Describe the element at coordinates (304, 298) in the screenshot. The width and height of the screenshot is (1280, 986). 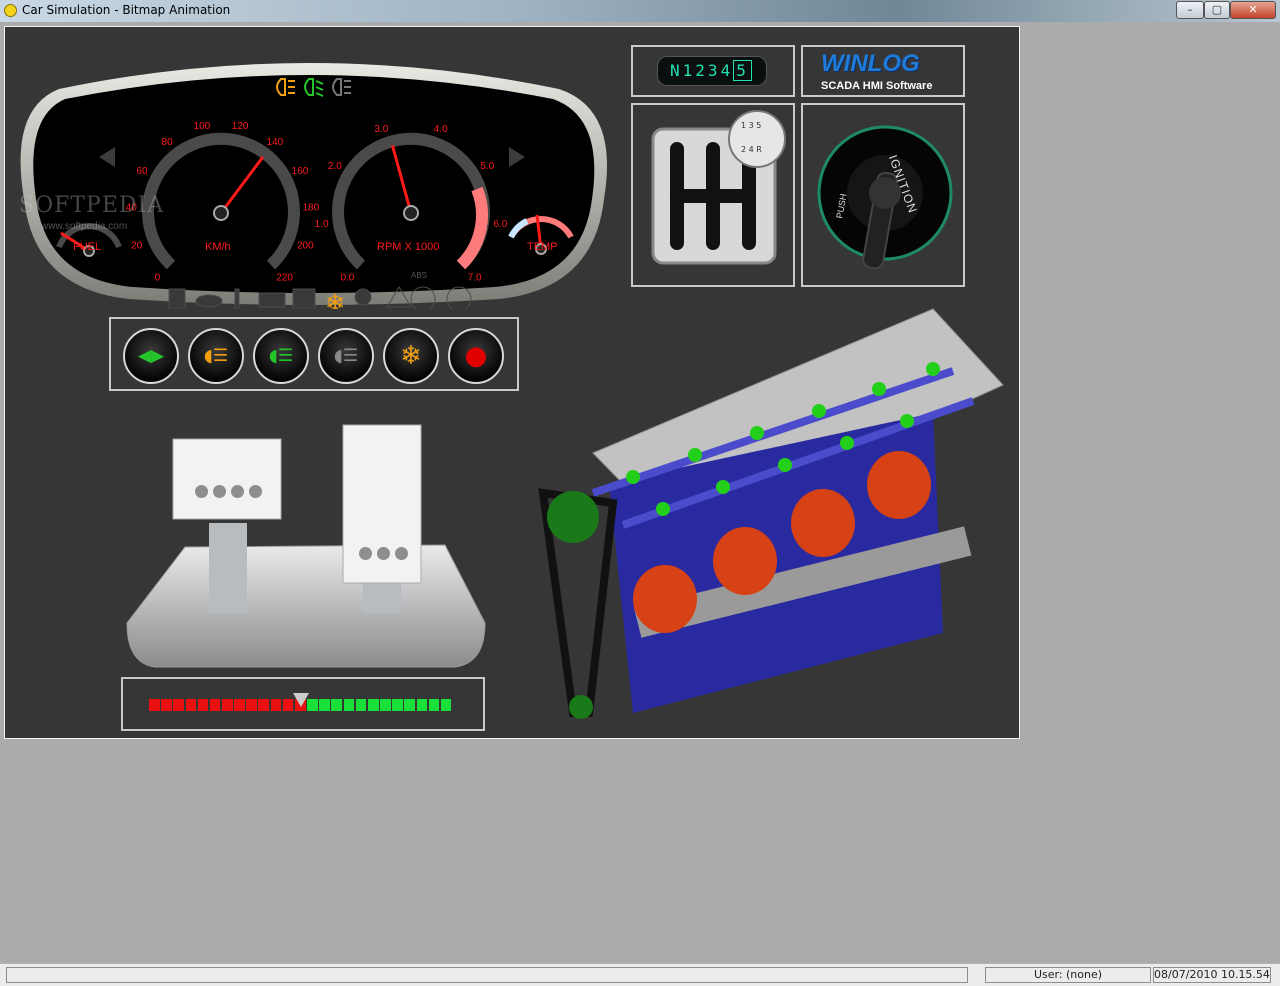
I see `seat-heater-icon` at that location.